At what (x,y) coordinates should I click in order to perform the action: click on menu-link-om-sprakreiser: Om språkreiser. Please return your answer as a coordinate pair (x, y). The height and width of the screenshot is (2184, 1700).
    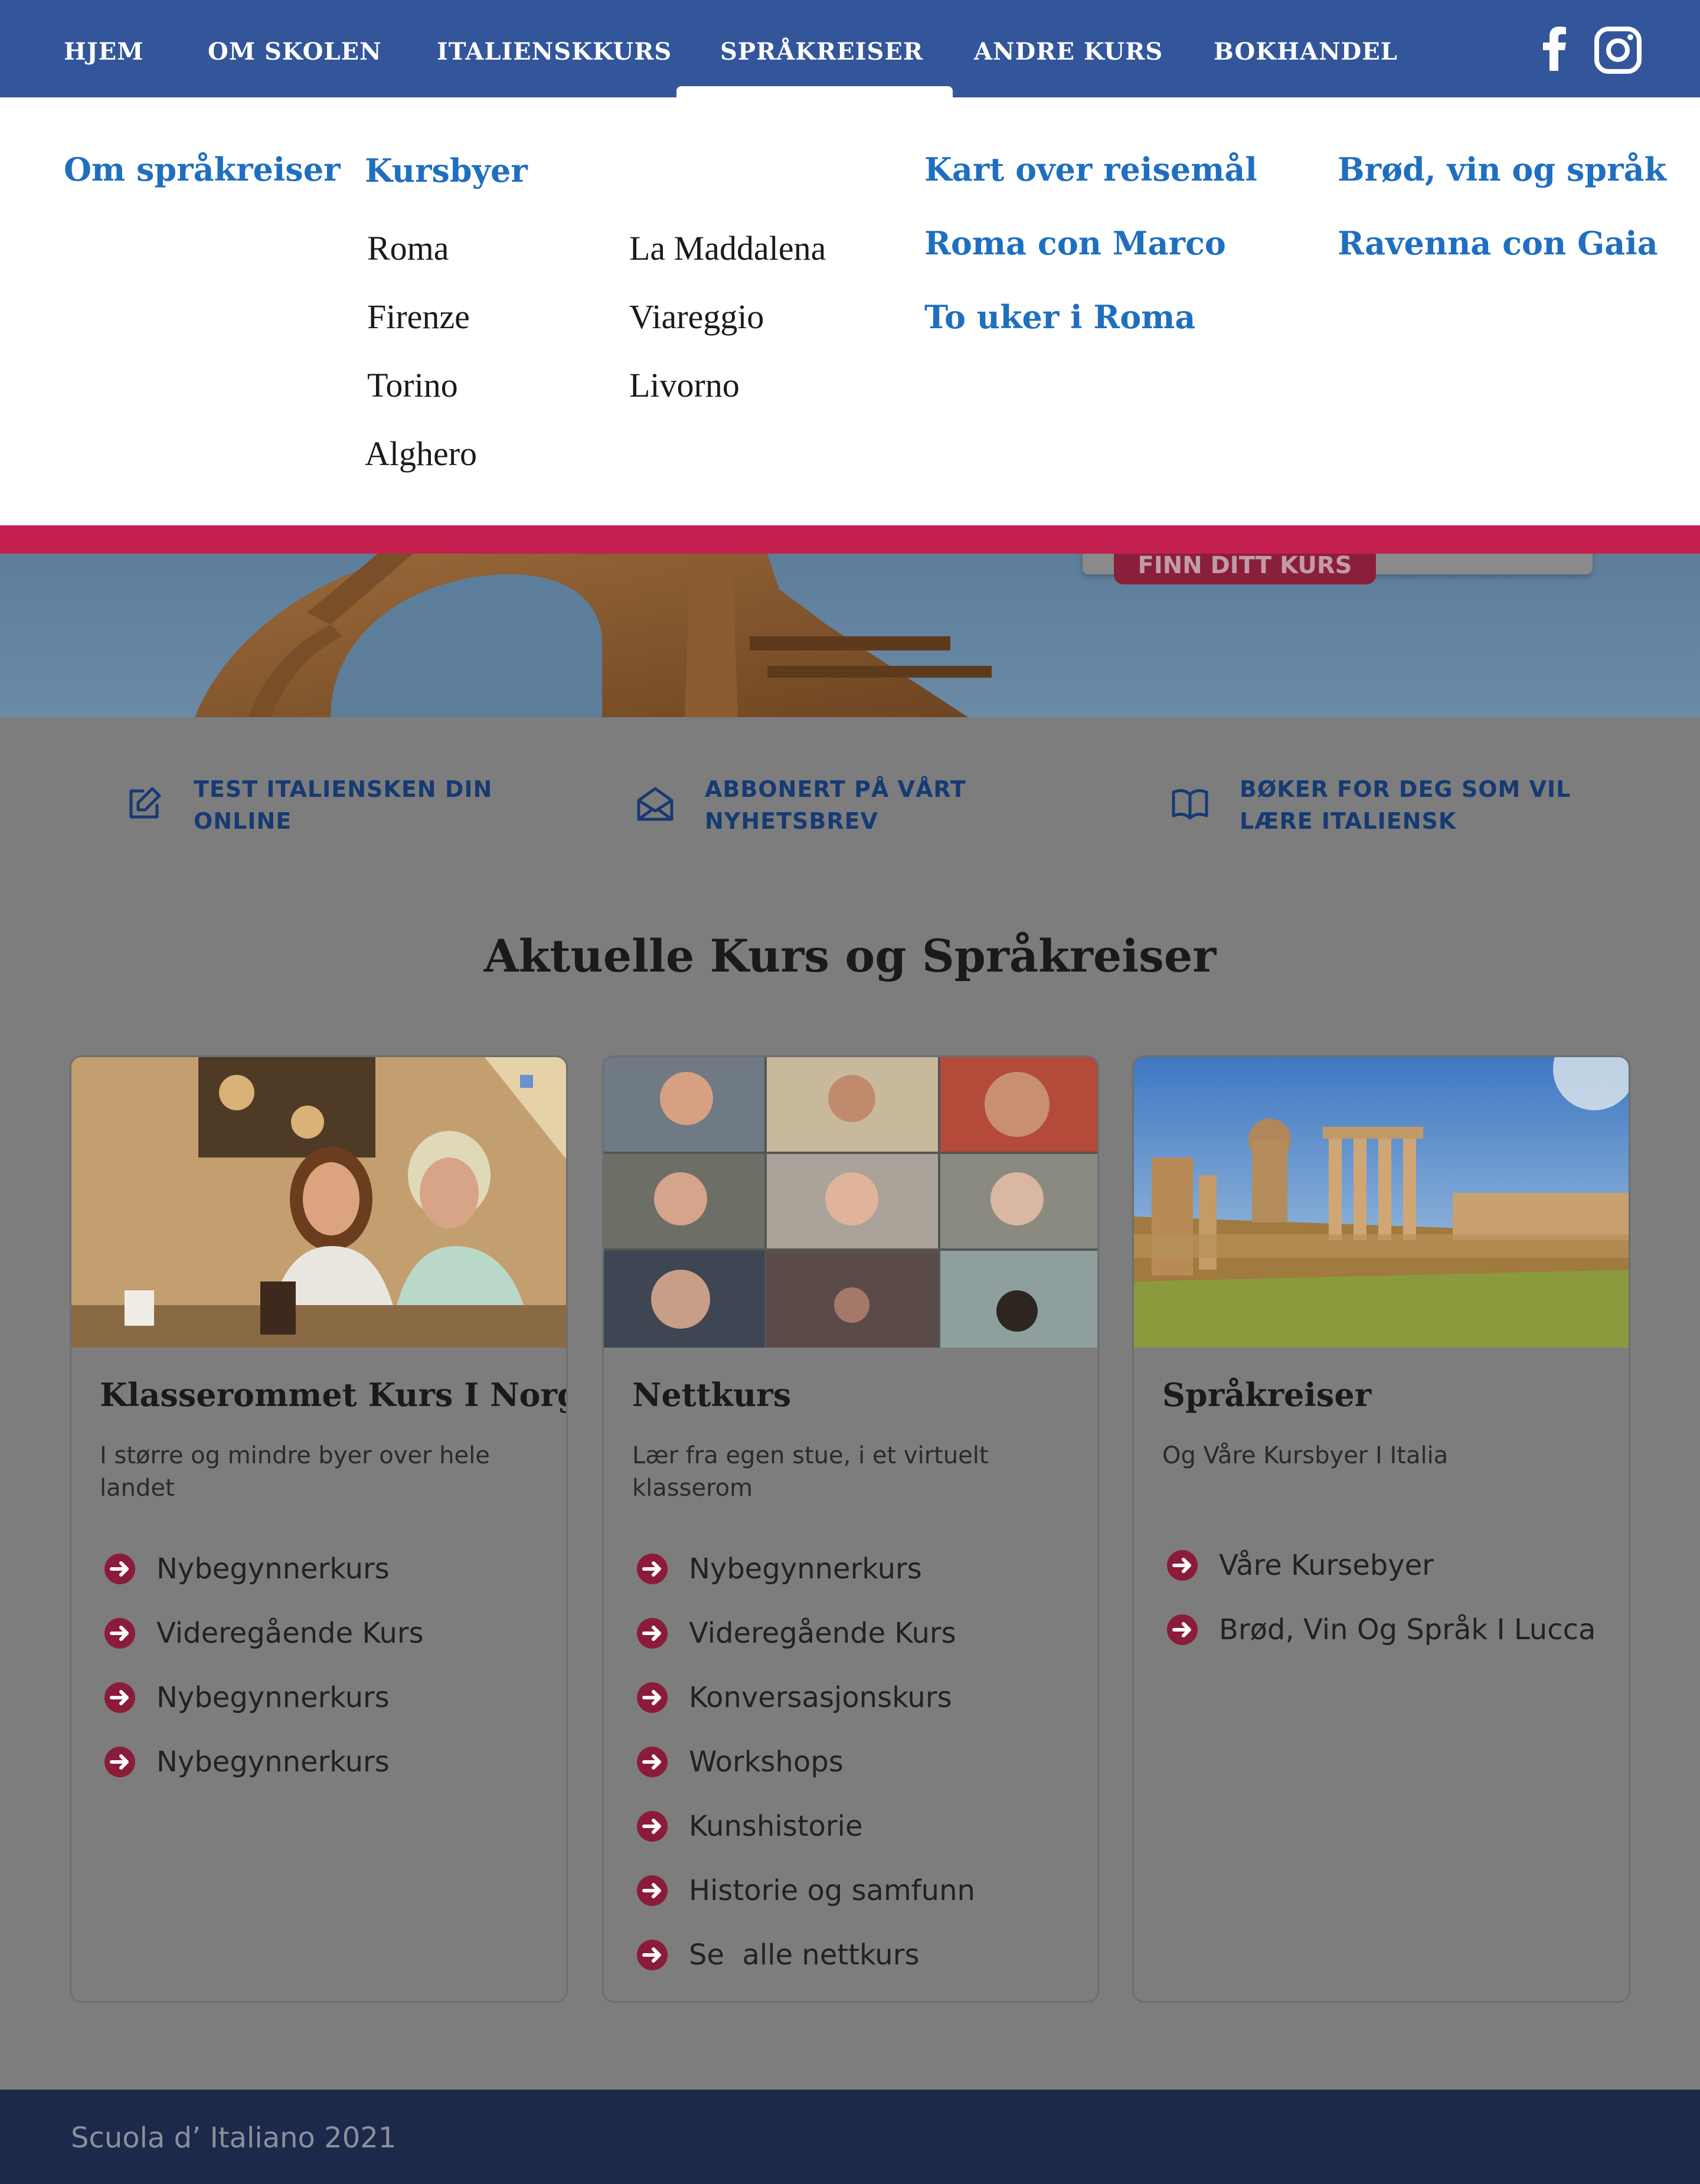
    Looking at the image, I should click on (202, 169).